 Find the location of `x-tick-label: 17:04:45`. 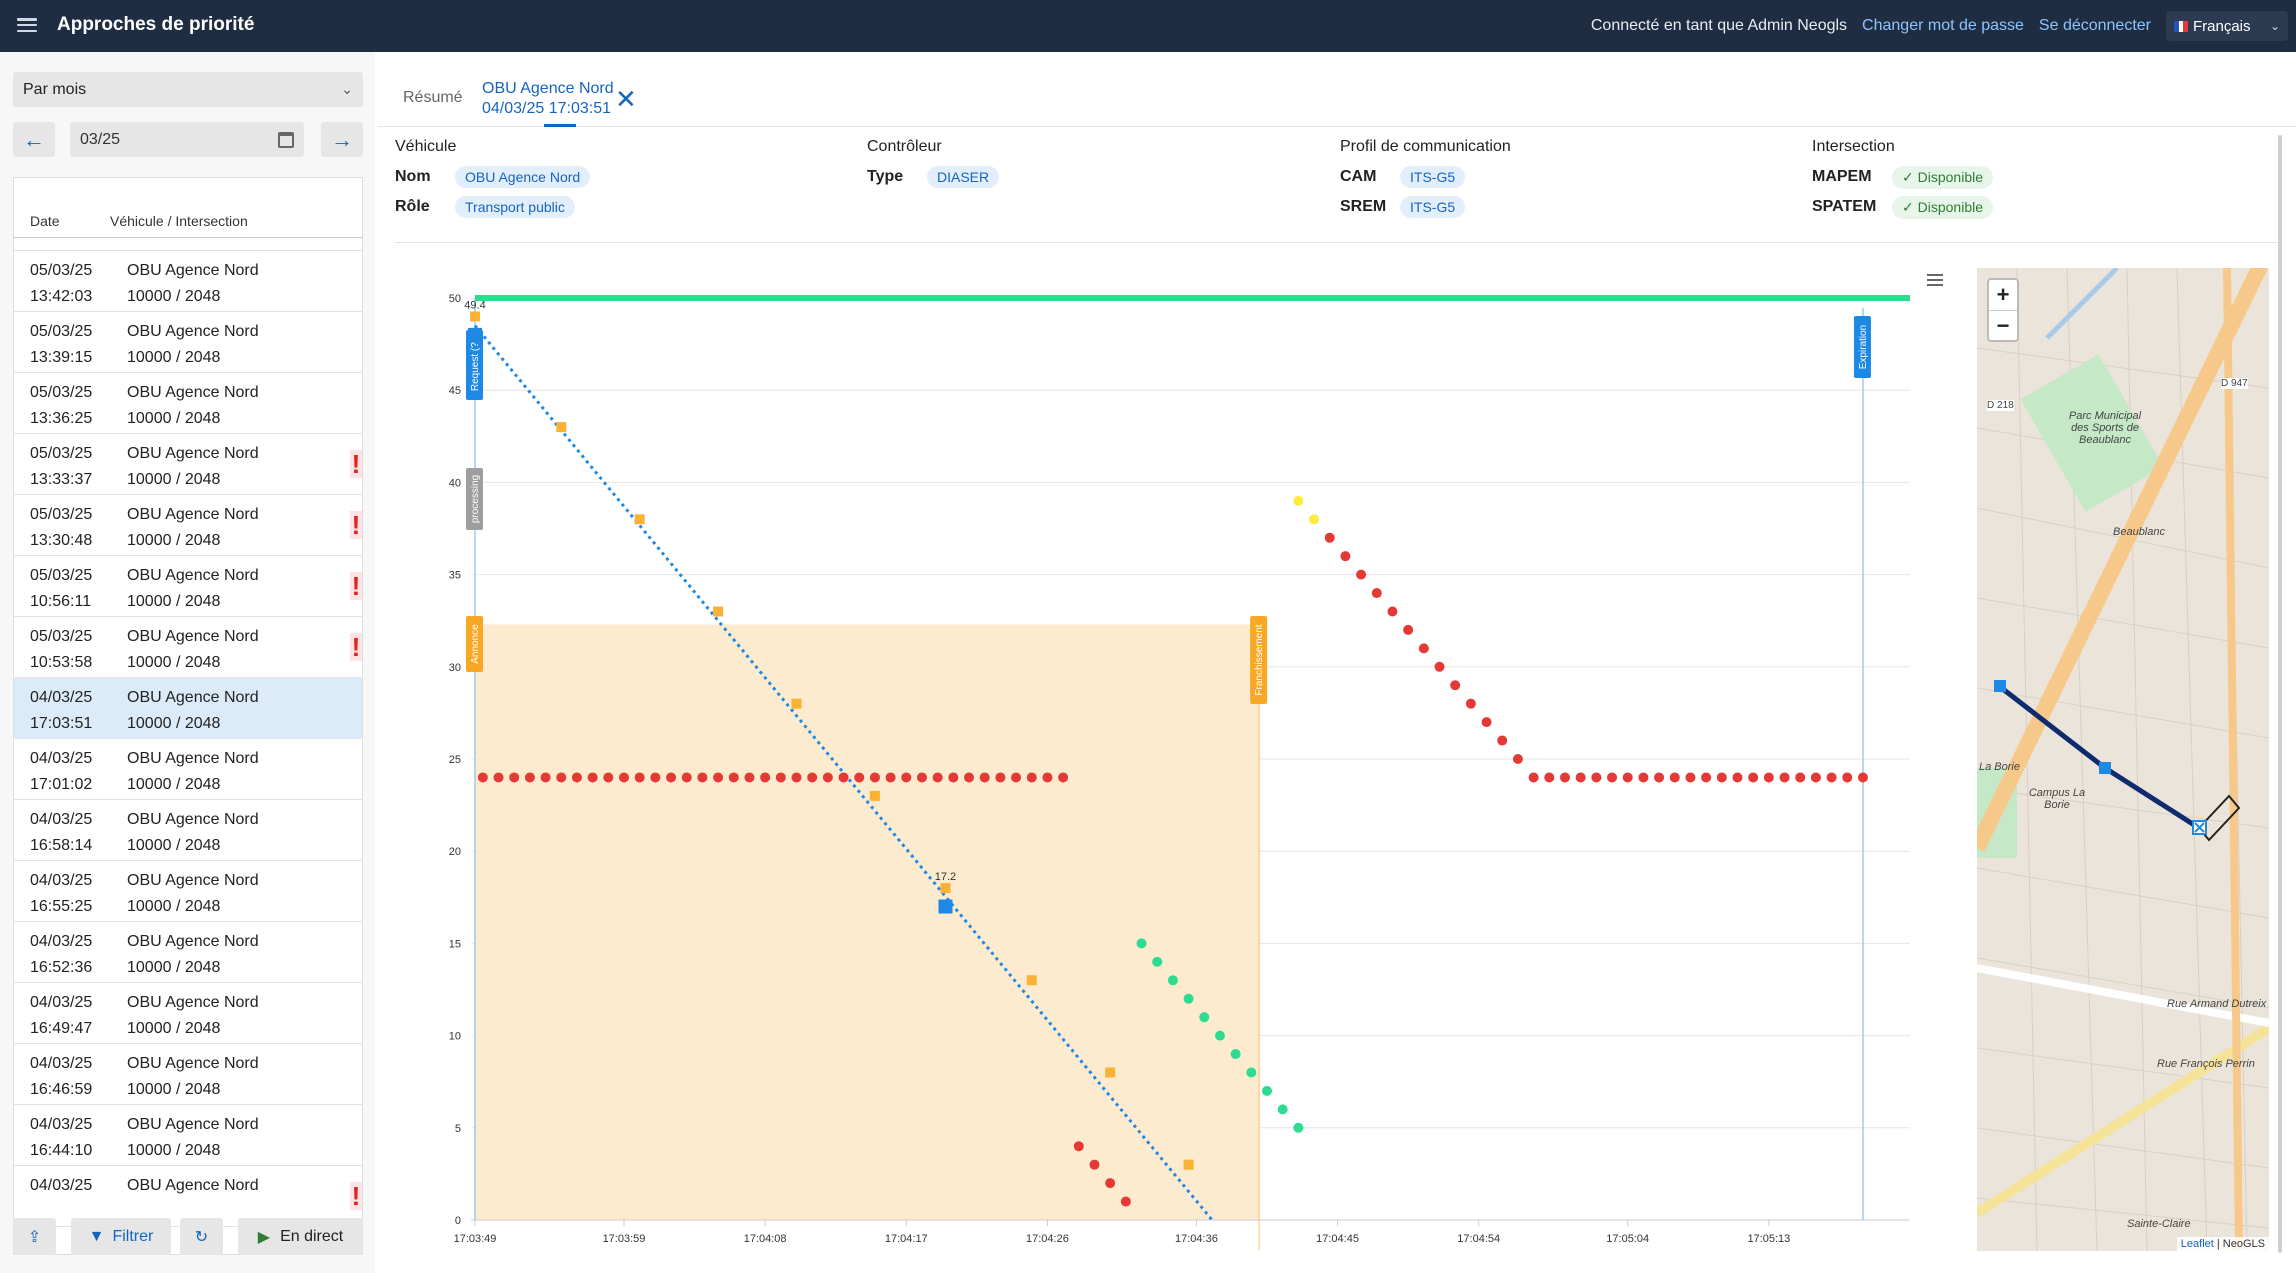

x-tick-label: 17:04:45 is located at coordinates (1337, 1239).